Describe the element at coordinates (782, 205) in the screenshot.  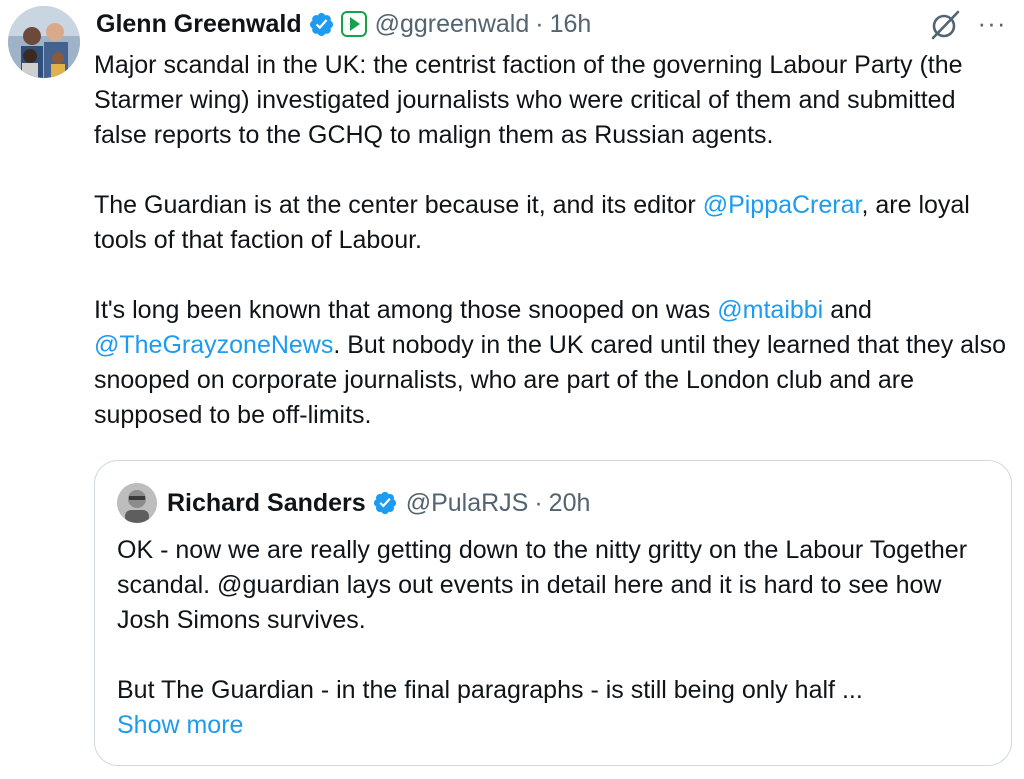
I see `mention-link: @PippaCrerar` at that location.